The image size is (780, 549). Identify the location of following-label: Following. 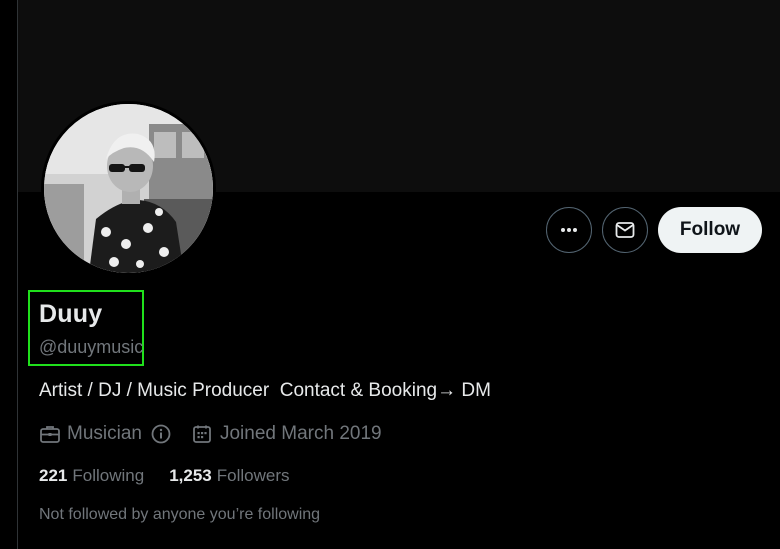
(108, 475).